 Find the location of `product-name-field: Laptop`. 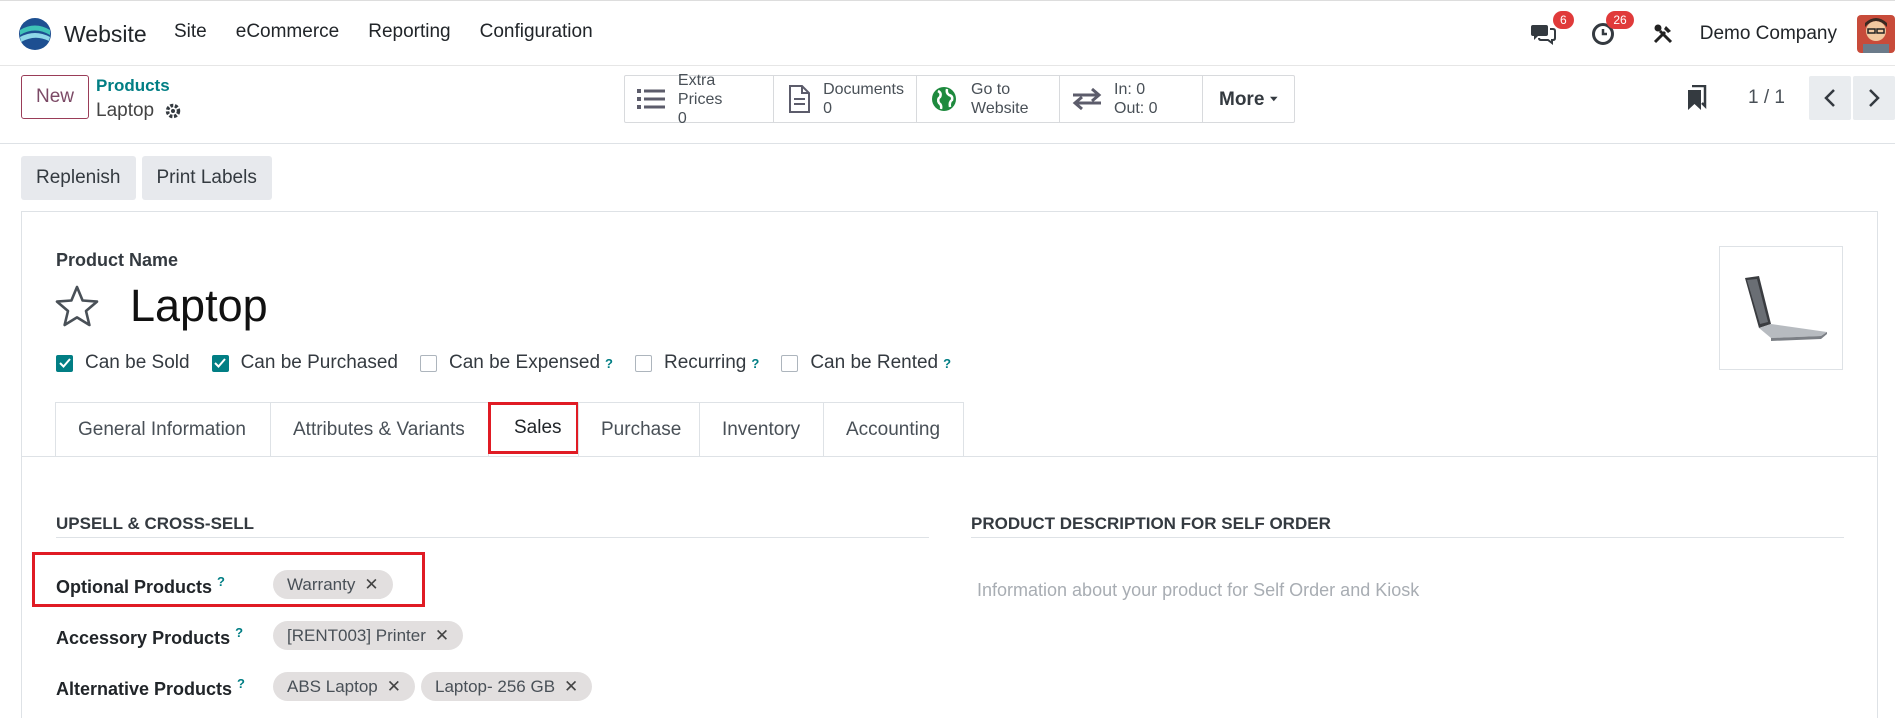

product-name-field: Laptop is located at coordinates (199, 306).